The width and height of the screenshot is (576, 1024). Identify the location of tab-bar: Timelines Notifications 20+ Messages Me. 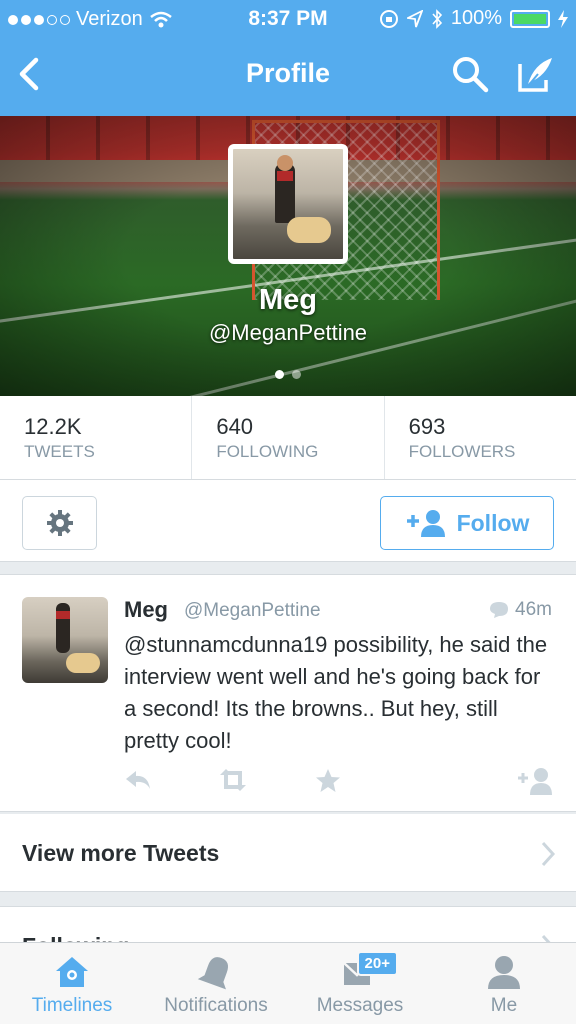
(288, 983).